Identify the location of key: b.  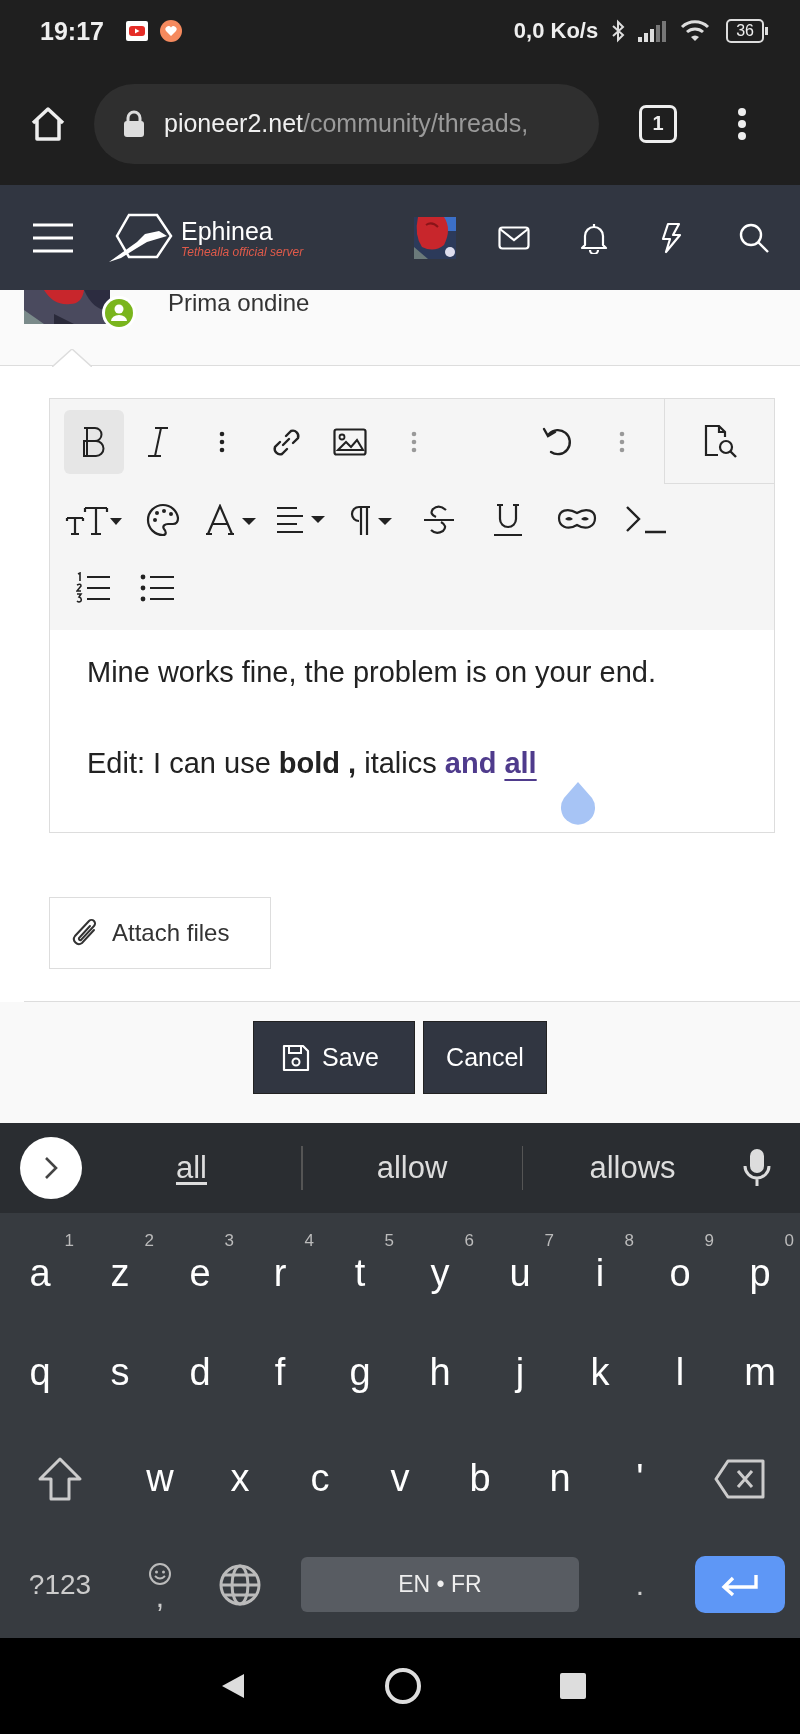
(480, 1478).